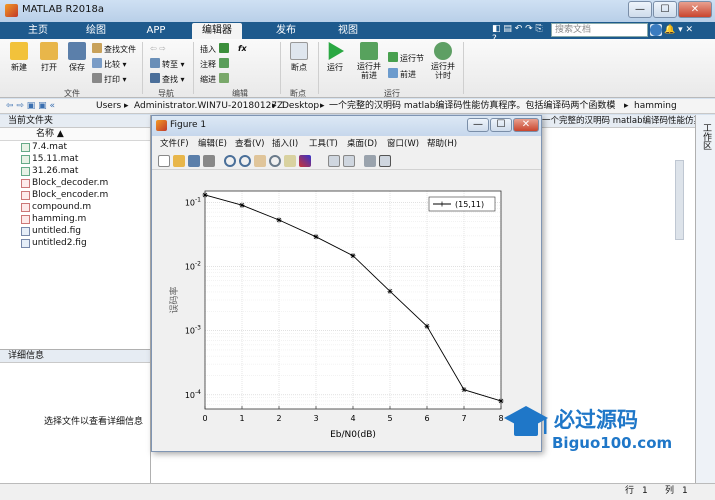 This screenshot has width=715, height=500. Describe the element at coordinates (242, 49) in the screenshot. I see `fx-button: fx` at that location.